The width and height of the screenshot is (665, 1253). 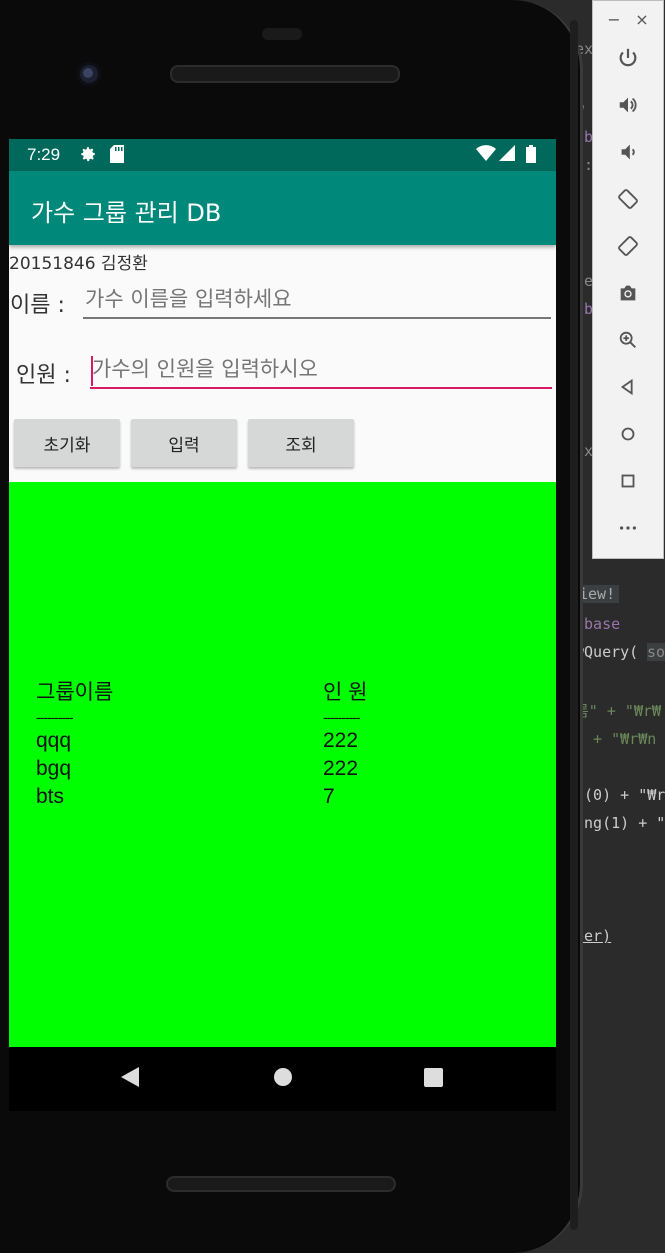 I want to click on query-button: 조회, so click(x=301, y=443).